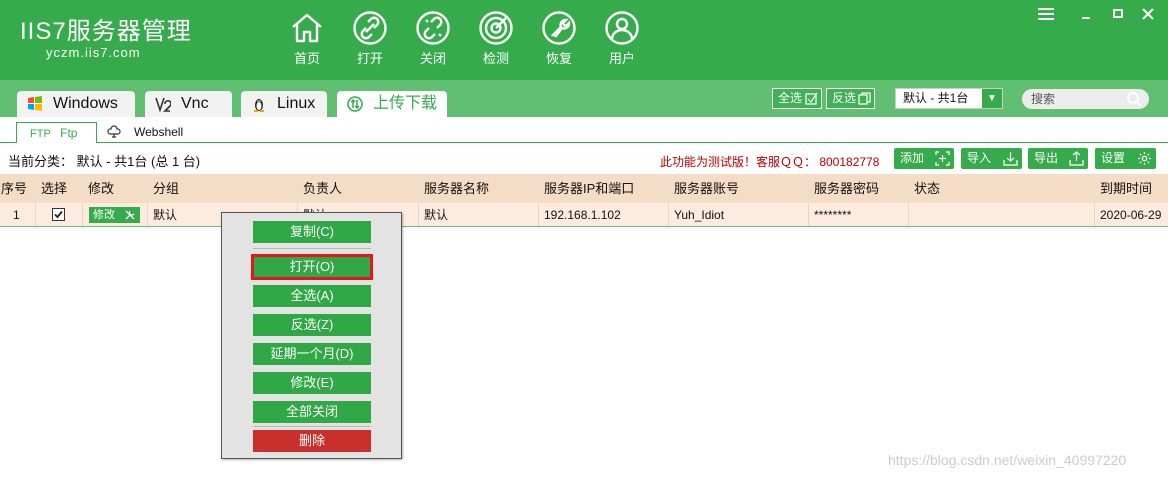  Describe the element at coordinates (790, 98) in the screenshot. I see `select-all-label: 全选` at that location.